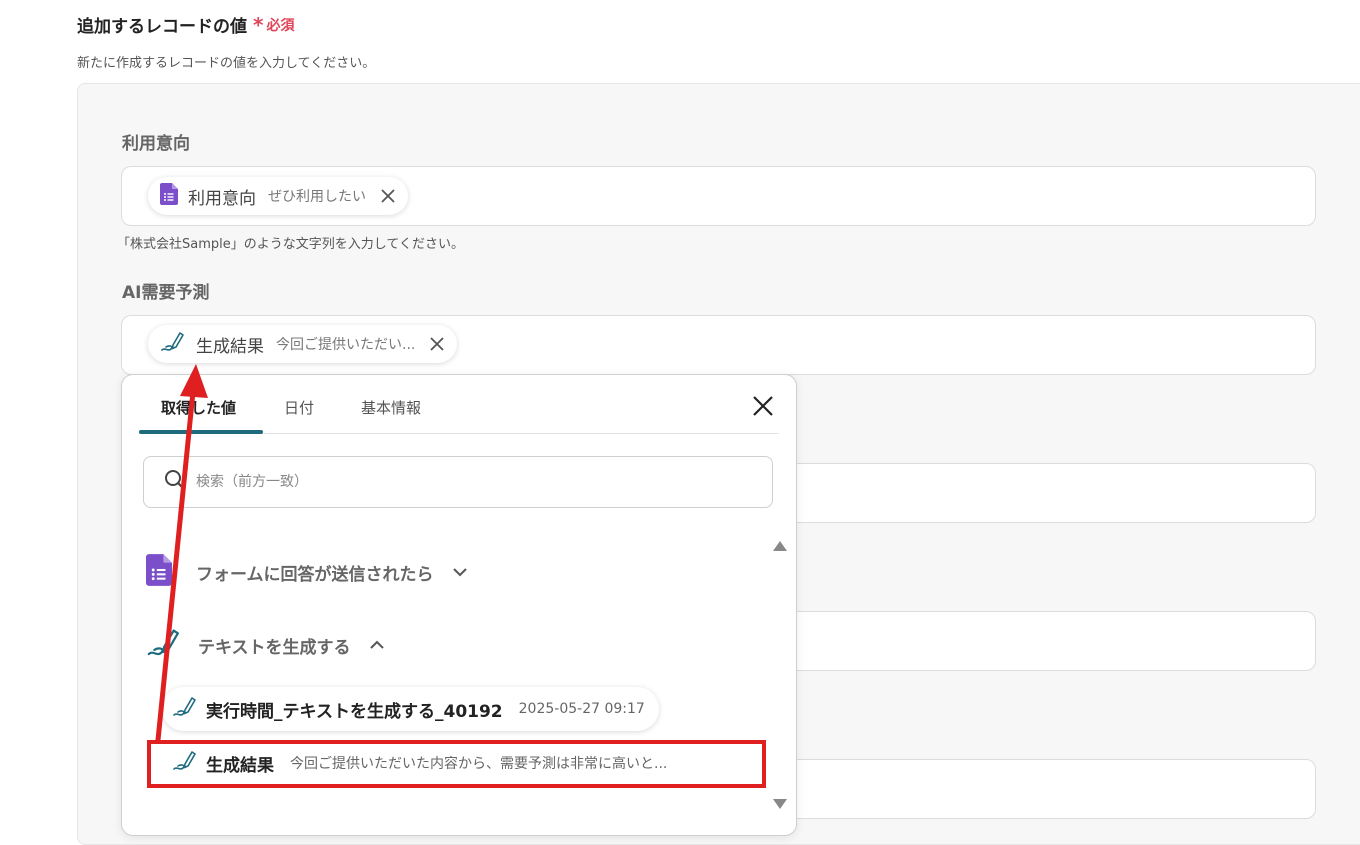 Image resolution: width=1360 pixels, height=845 pixels. Describe the element at coordinates (456, 764) in the screenshot. I see `highlight-box-annotation` at that location.